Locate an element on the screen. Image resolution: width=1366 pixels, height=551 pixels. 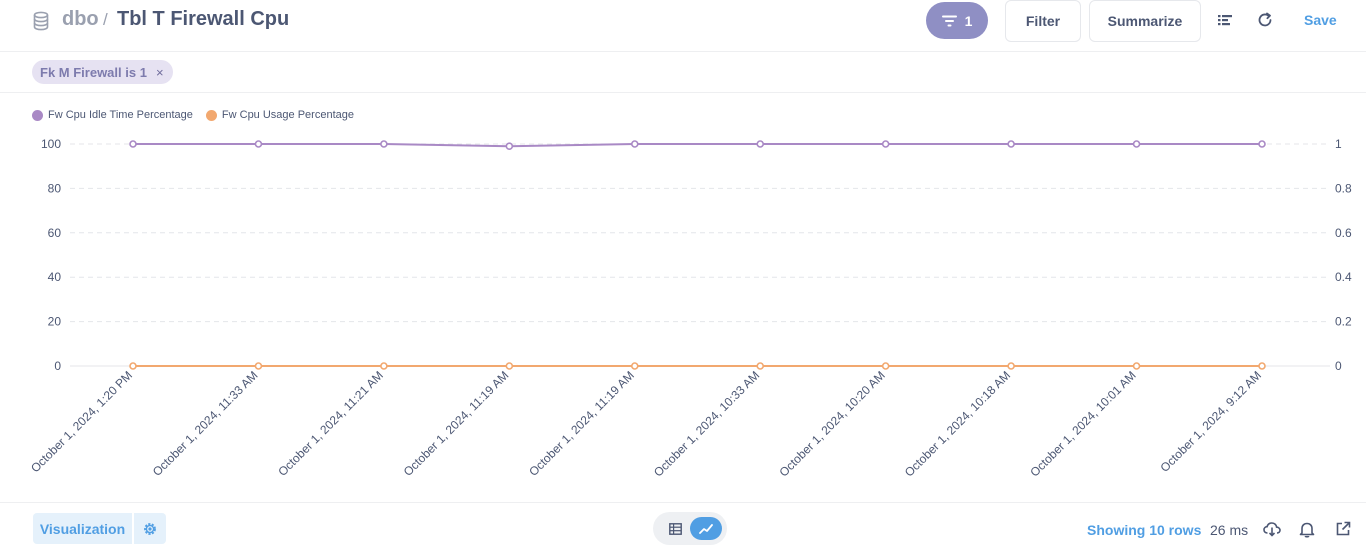
page-title: Tbl T Firewall Cpu is located at coordinates (203, 19).